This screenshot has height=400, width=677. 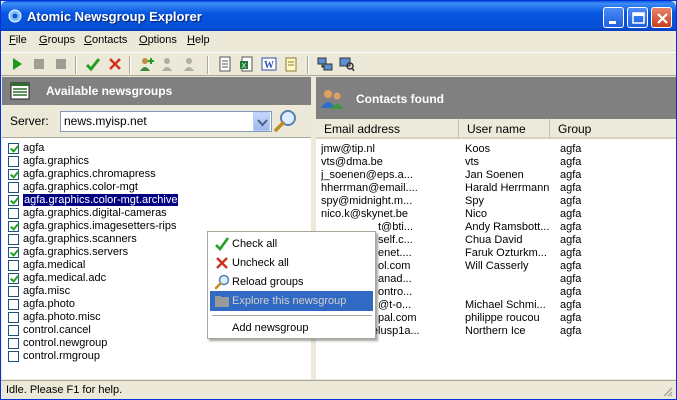 I want to click on close-button, so click(x=661, y=17).